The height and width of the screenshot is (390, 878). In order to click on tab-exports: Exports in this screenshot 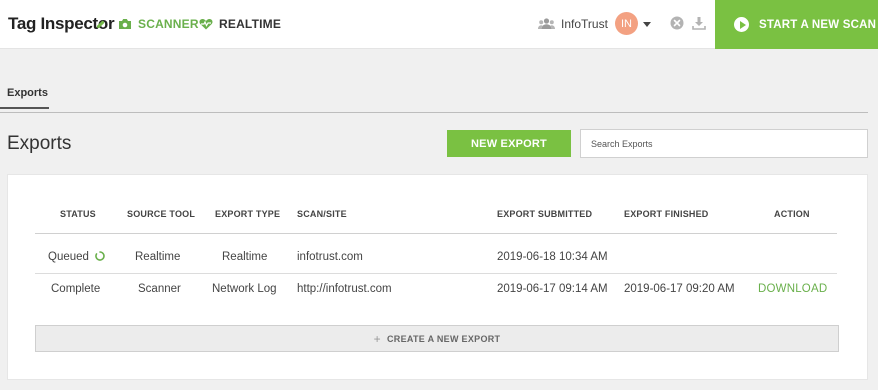, I will do `click(27, 93)`.